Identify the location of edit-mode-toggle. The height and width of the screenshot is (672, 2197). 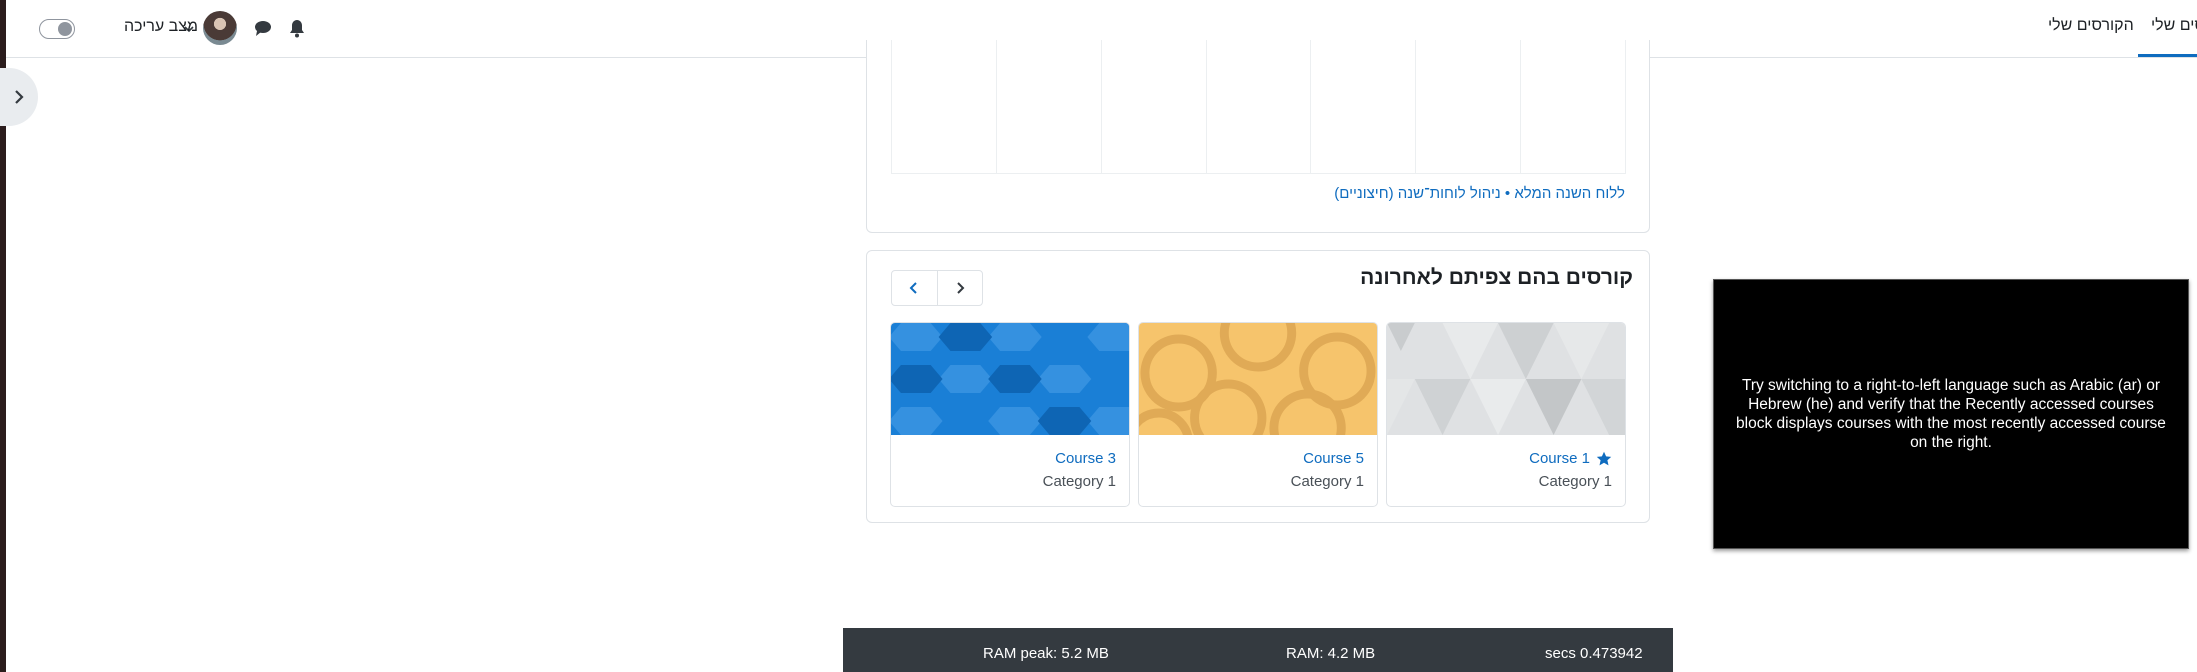
(57, 29).